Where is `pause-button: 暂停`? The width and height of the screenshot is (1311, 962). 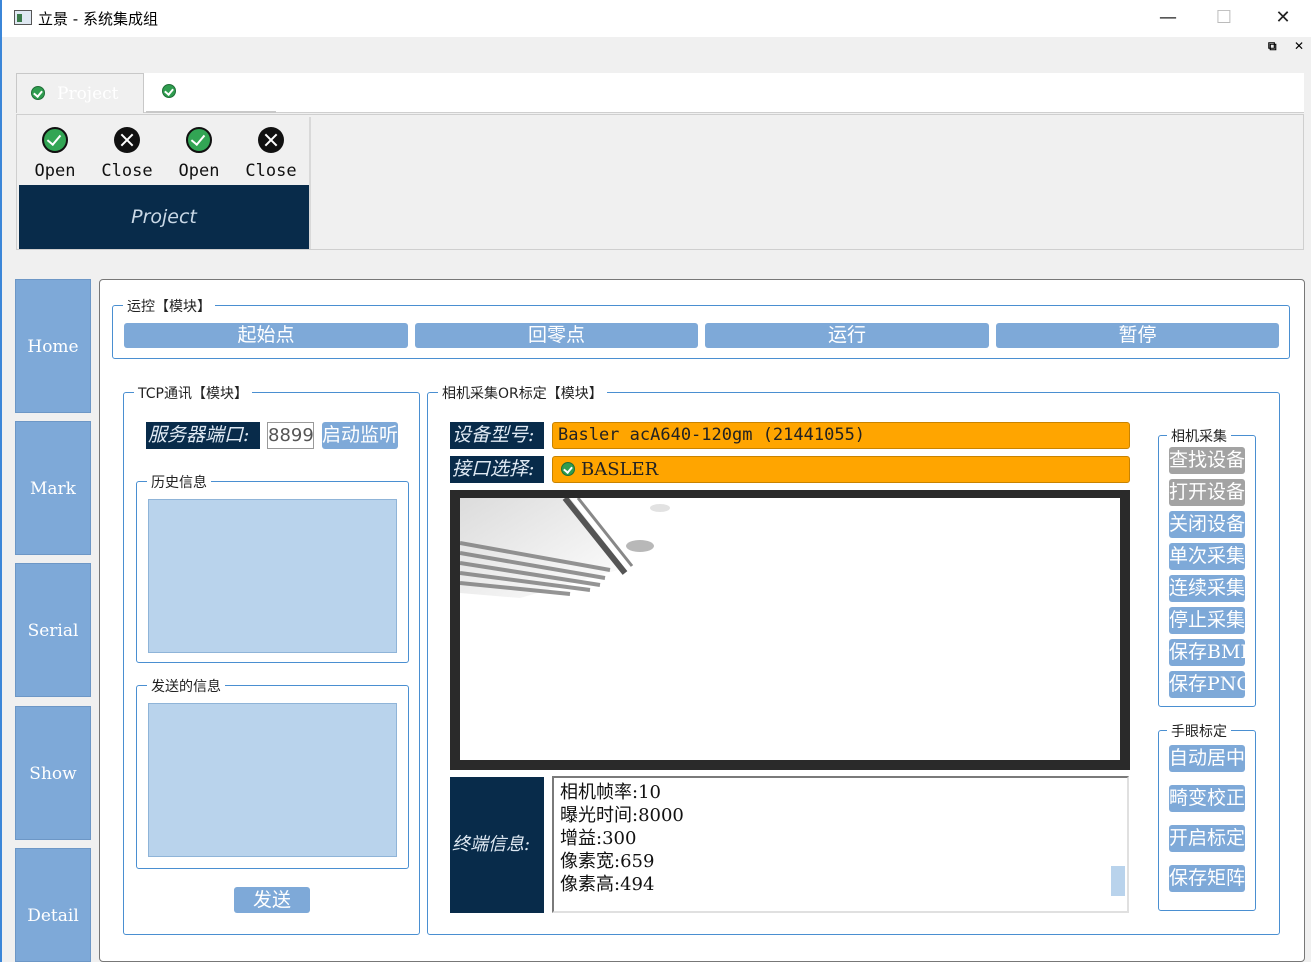
pause-button: 暂停 is located at coordinates (1137, 335).